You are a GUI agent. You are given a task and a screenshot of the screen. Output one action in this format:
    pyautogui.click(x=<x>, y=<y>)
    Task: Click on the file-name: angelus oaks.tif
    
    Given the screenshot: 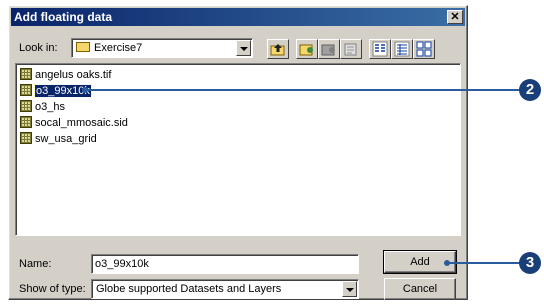 What is the action you would take?
    pyautogui.click(x=73, y=75)
    